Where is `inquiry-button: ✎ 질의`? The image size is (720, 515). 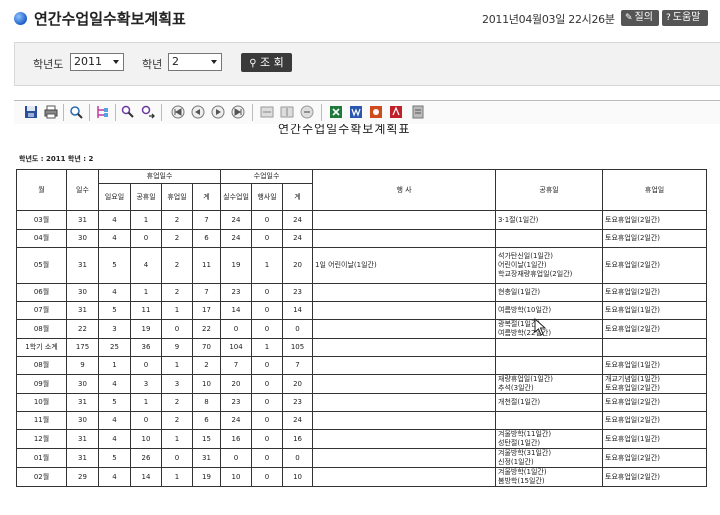
inquiry-button: ✎ 질의 is located at coordinates (640, 18).